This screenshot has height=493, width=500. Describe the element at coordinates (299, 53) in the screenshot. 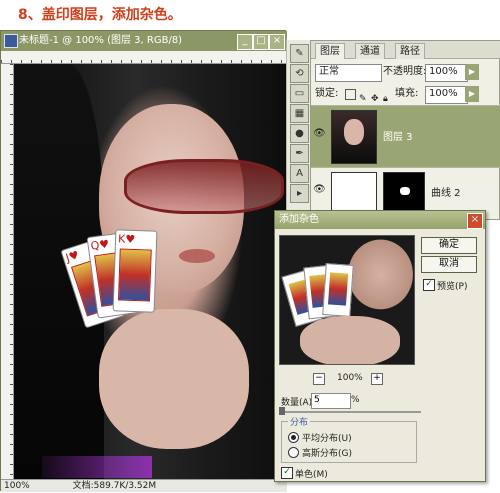

I see `brush-icon: ✎` at that location.